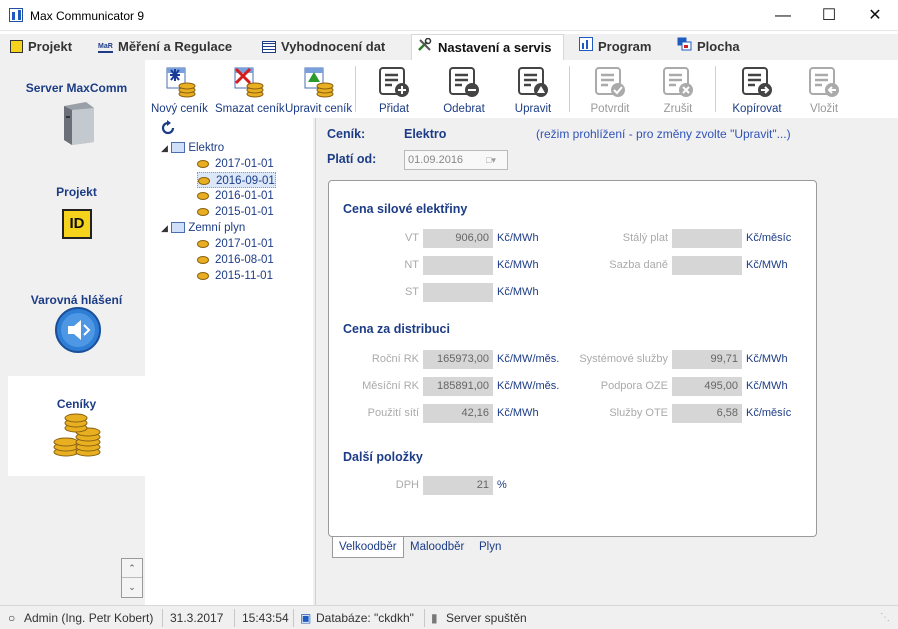 This screenshot has height=629, width=898. I want to click on nav-projekt: Projekt ID, so click(76, 214).